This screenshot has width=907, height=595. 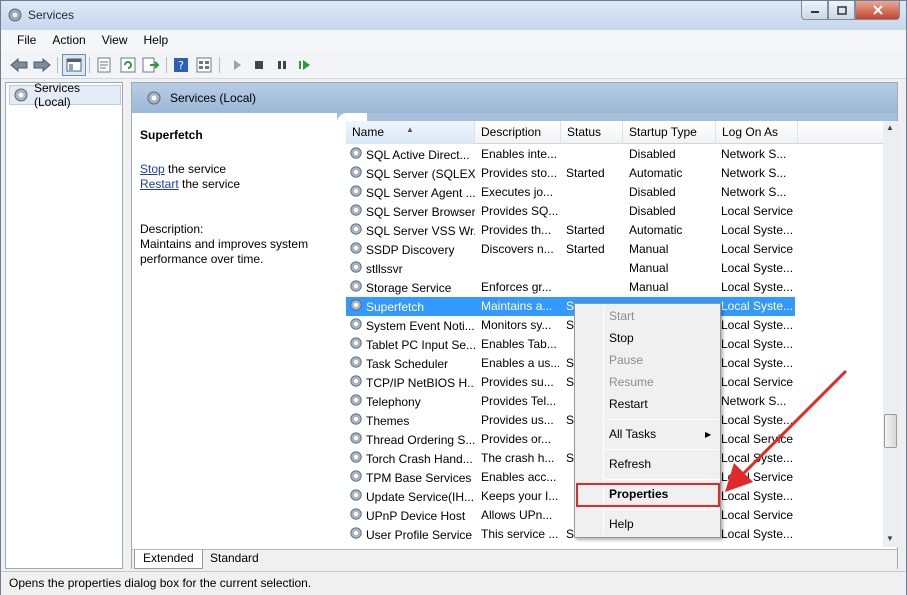 What do you see at coordinates (26, 40) in the screenshot?
I see `menu-file: File` at bounding box center [26, 40].